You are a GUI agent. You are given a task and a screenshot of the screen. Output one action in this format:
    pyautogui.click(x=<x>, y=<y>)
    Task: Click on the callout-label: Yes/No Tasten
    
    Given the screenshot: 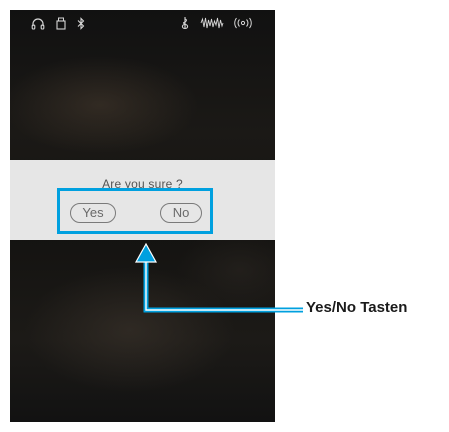 What is the action you would take?
    pyautogui.click(x=357, y=307)
    